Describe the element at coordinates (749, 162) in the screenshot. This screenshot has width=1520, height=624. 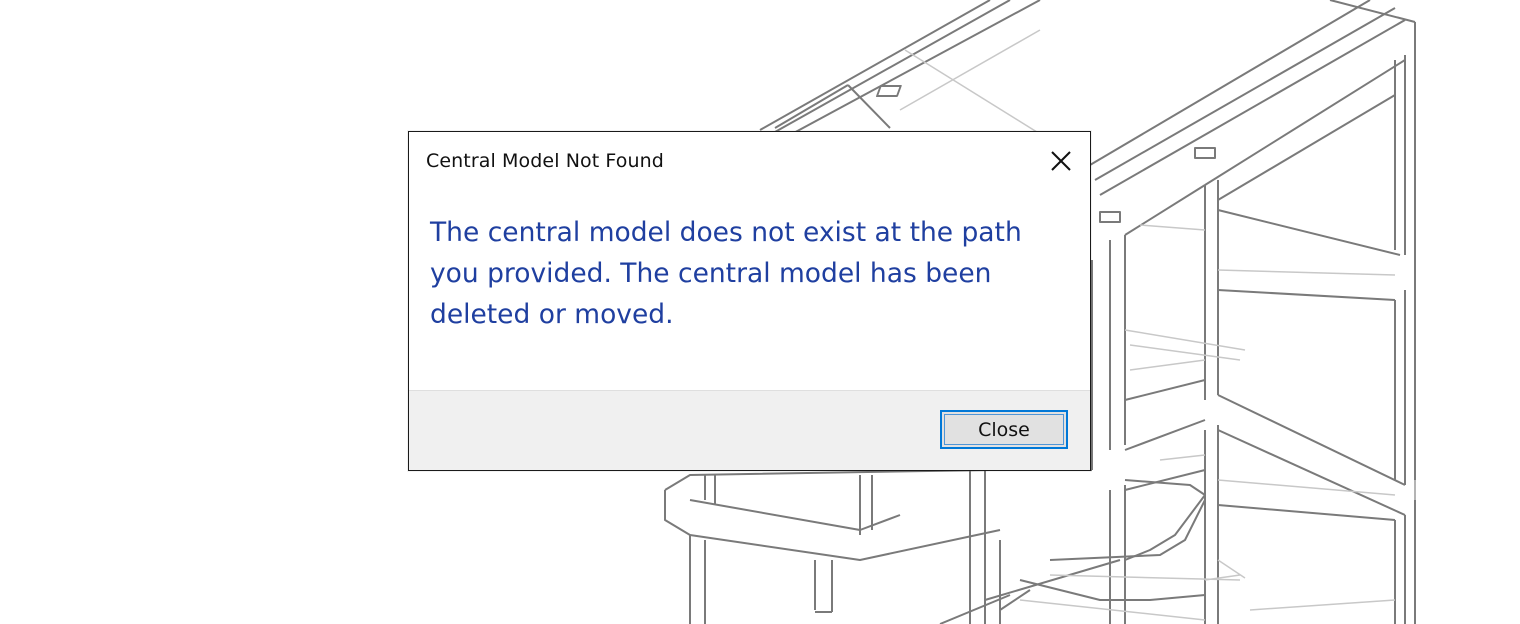
I see `dialog-titlebar: Central Model Not Found` at that location.